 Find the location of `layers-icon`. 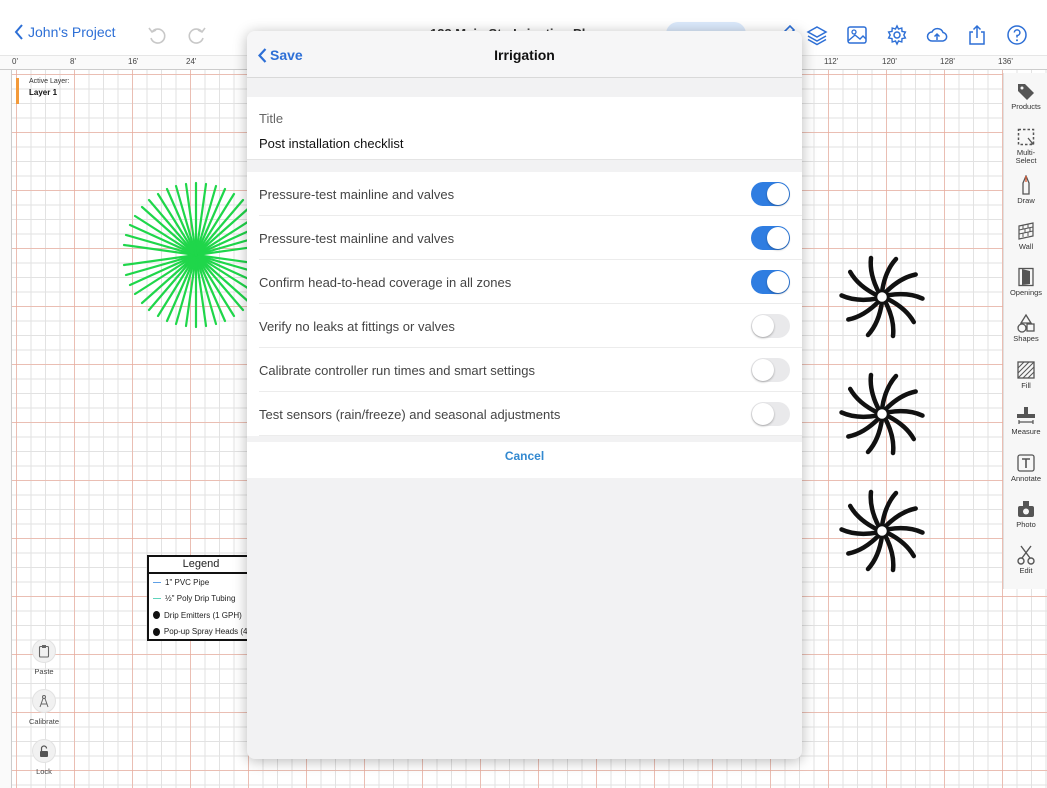

layers-icon is located at coordinates (817, 35).